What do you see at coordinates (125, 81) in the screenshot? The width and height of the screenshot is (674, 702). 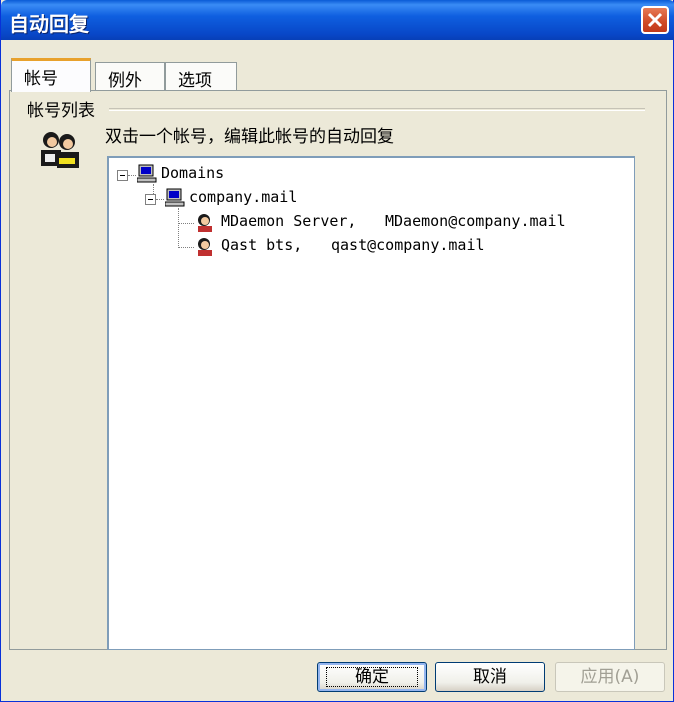 I see `tab-exceptions-label: 例外` at bounding box center [125, 81].